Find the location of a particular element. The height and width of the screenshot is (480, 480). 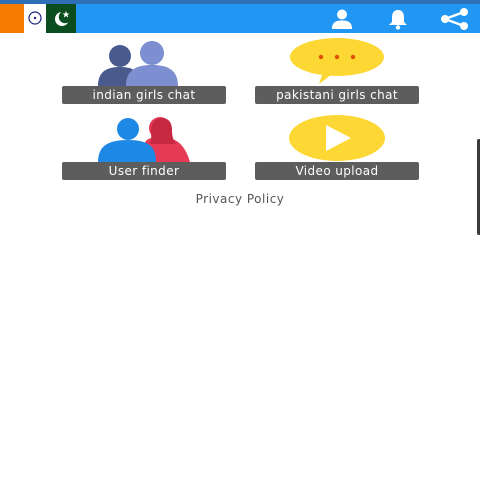

play-icon is located at coordinates (337, 138).